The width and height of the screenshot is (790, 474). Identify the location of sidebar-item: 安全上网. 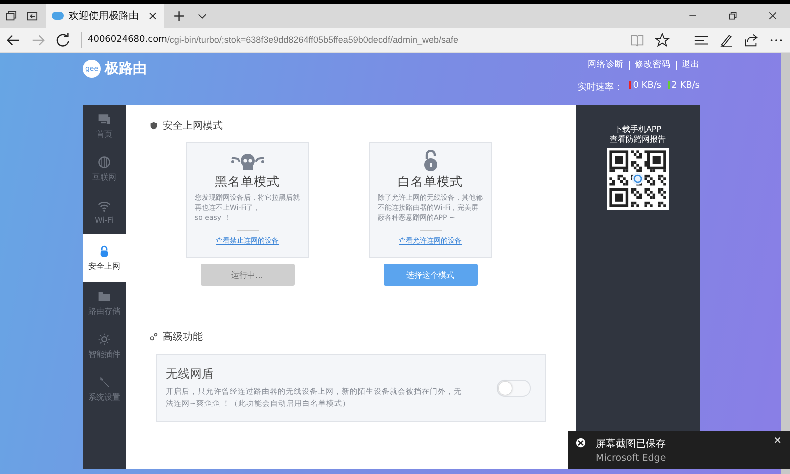
(104, 258).